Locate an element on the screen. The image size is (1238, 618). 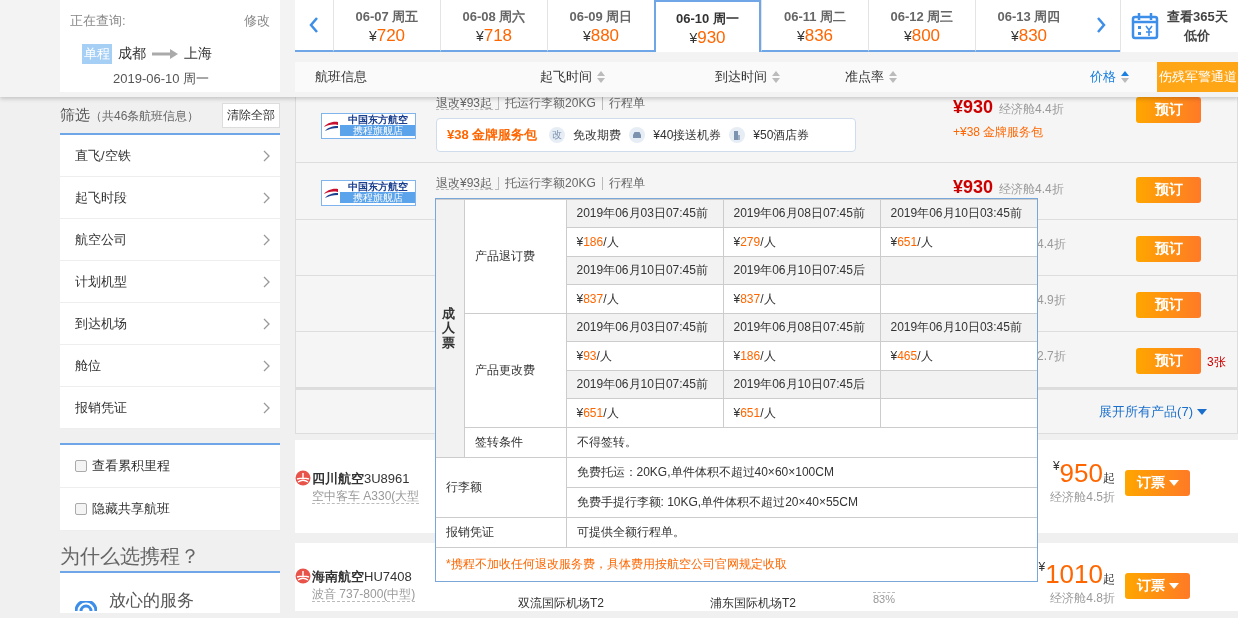
discount-text: 4.9折 is located at coordinates (1051, 300).